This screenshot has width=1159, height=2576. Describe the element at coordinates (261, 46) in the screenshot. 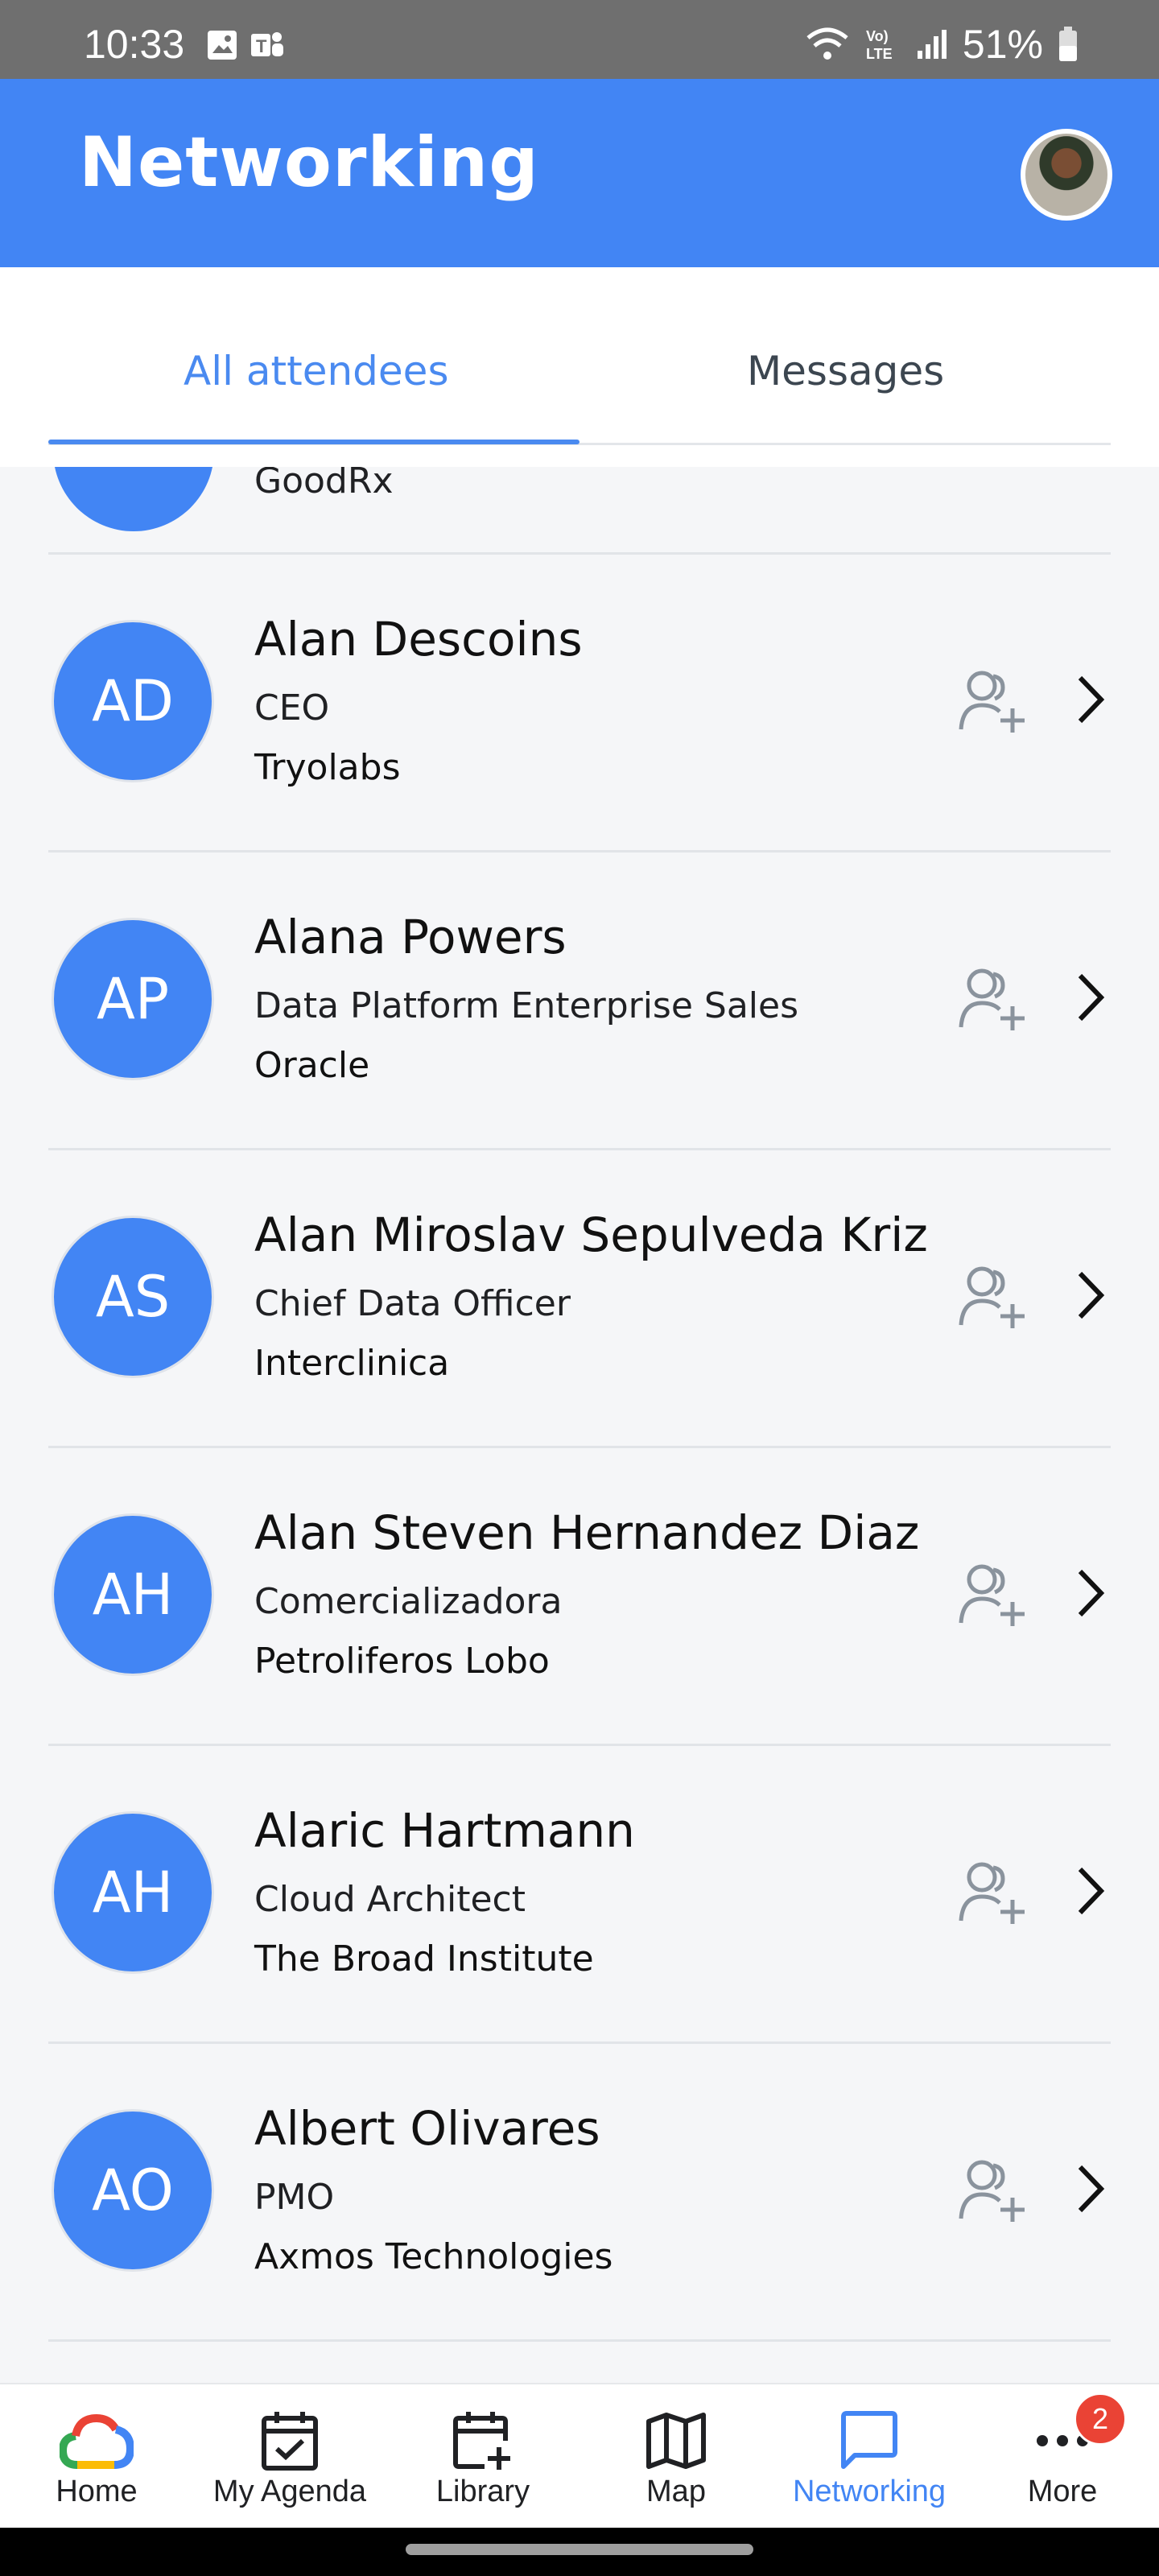

I see `svg-text: T` at that location.